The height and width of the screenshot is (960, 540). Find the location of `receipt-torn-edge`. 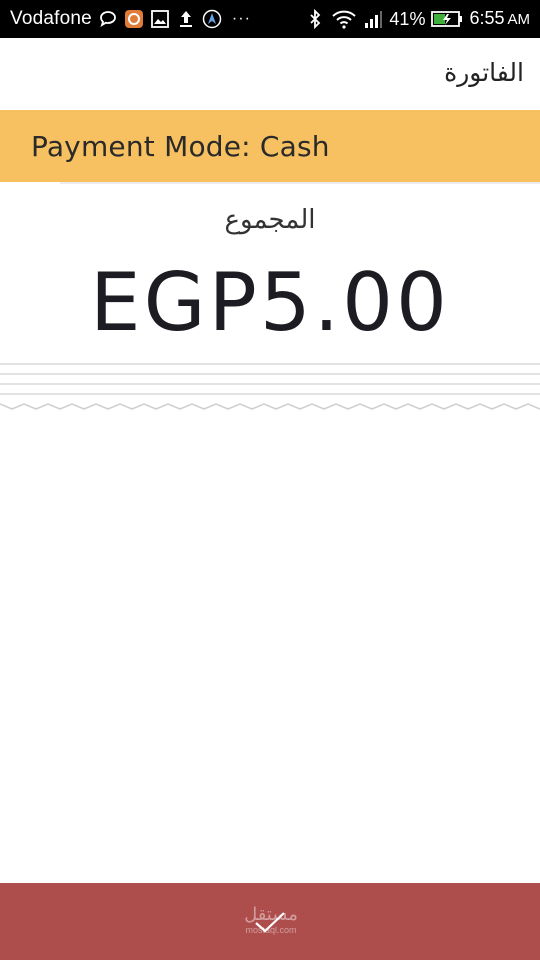

receipt-torn-edge is located at coordinates (270, 386).